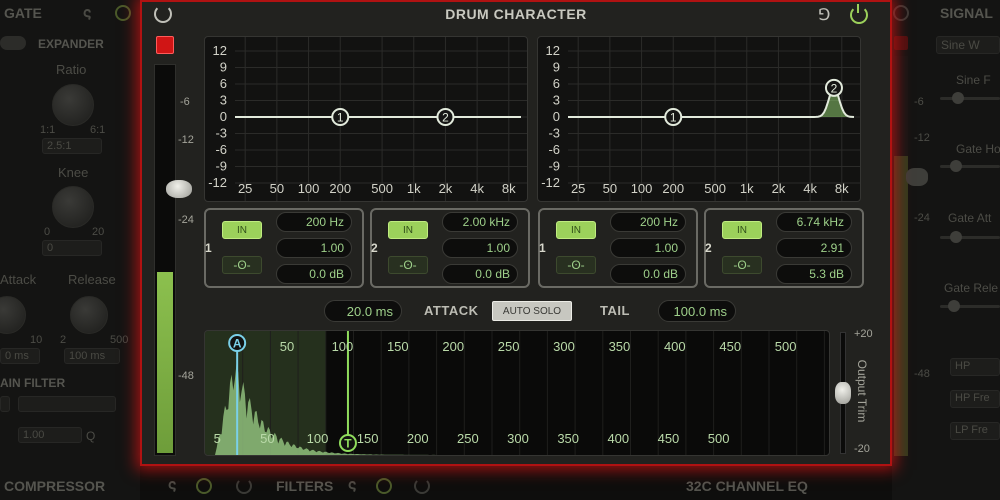  What do you see at coordinates (185, 102) in the screenshot?
I see `input-meter-tick: -6` at bounding box center [185, 102].